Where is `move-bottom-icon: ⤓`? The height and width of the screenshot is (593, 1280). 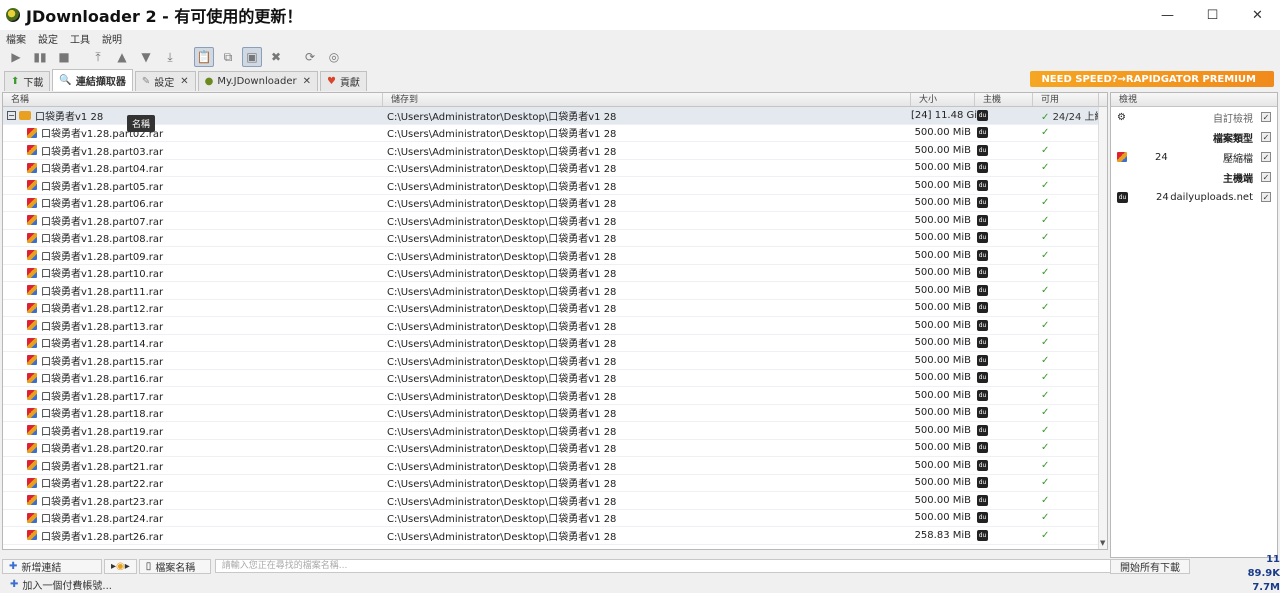
move-bottom-icon: ⤓ is located at coordinates (170, 57).